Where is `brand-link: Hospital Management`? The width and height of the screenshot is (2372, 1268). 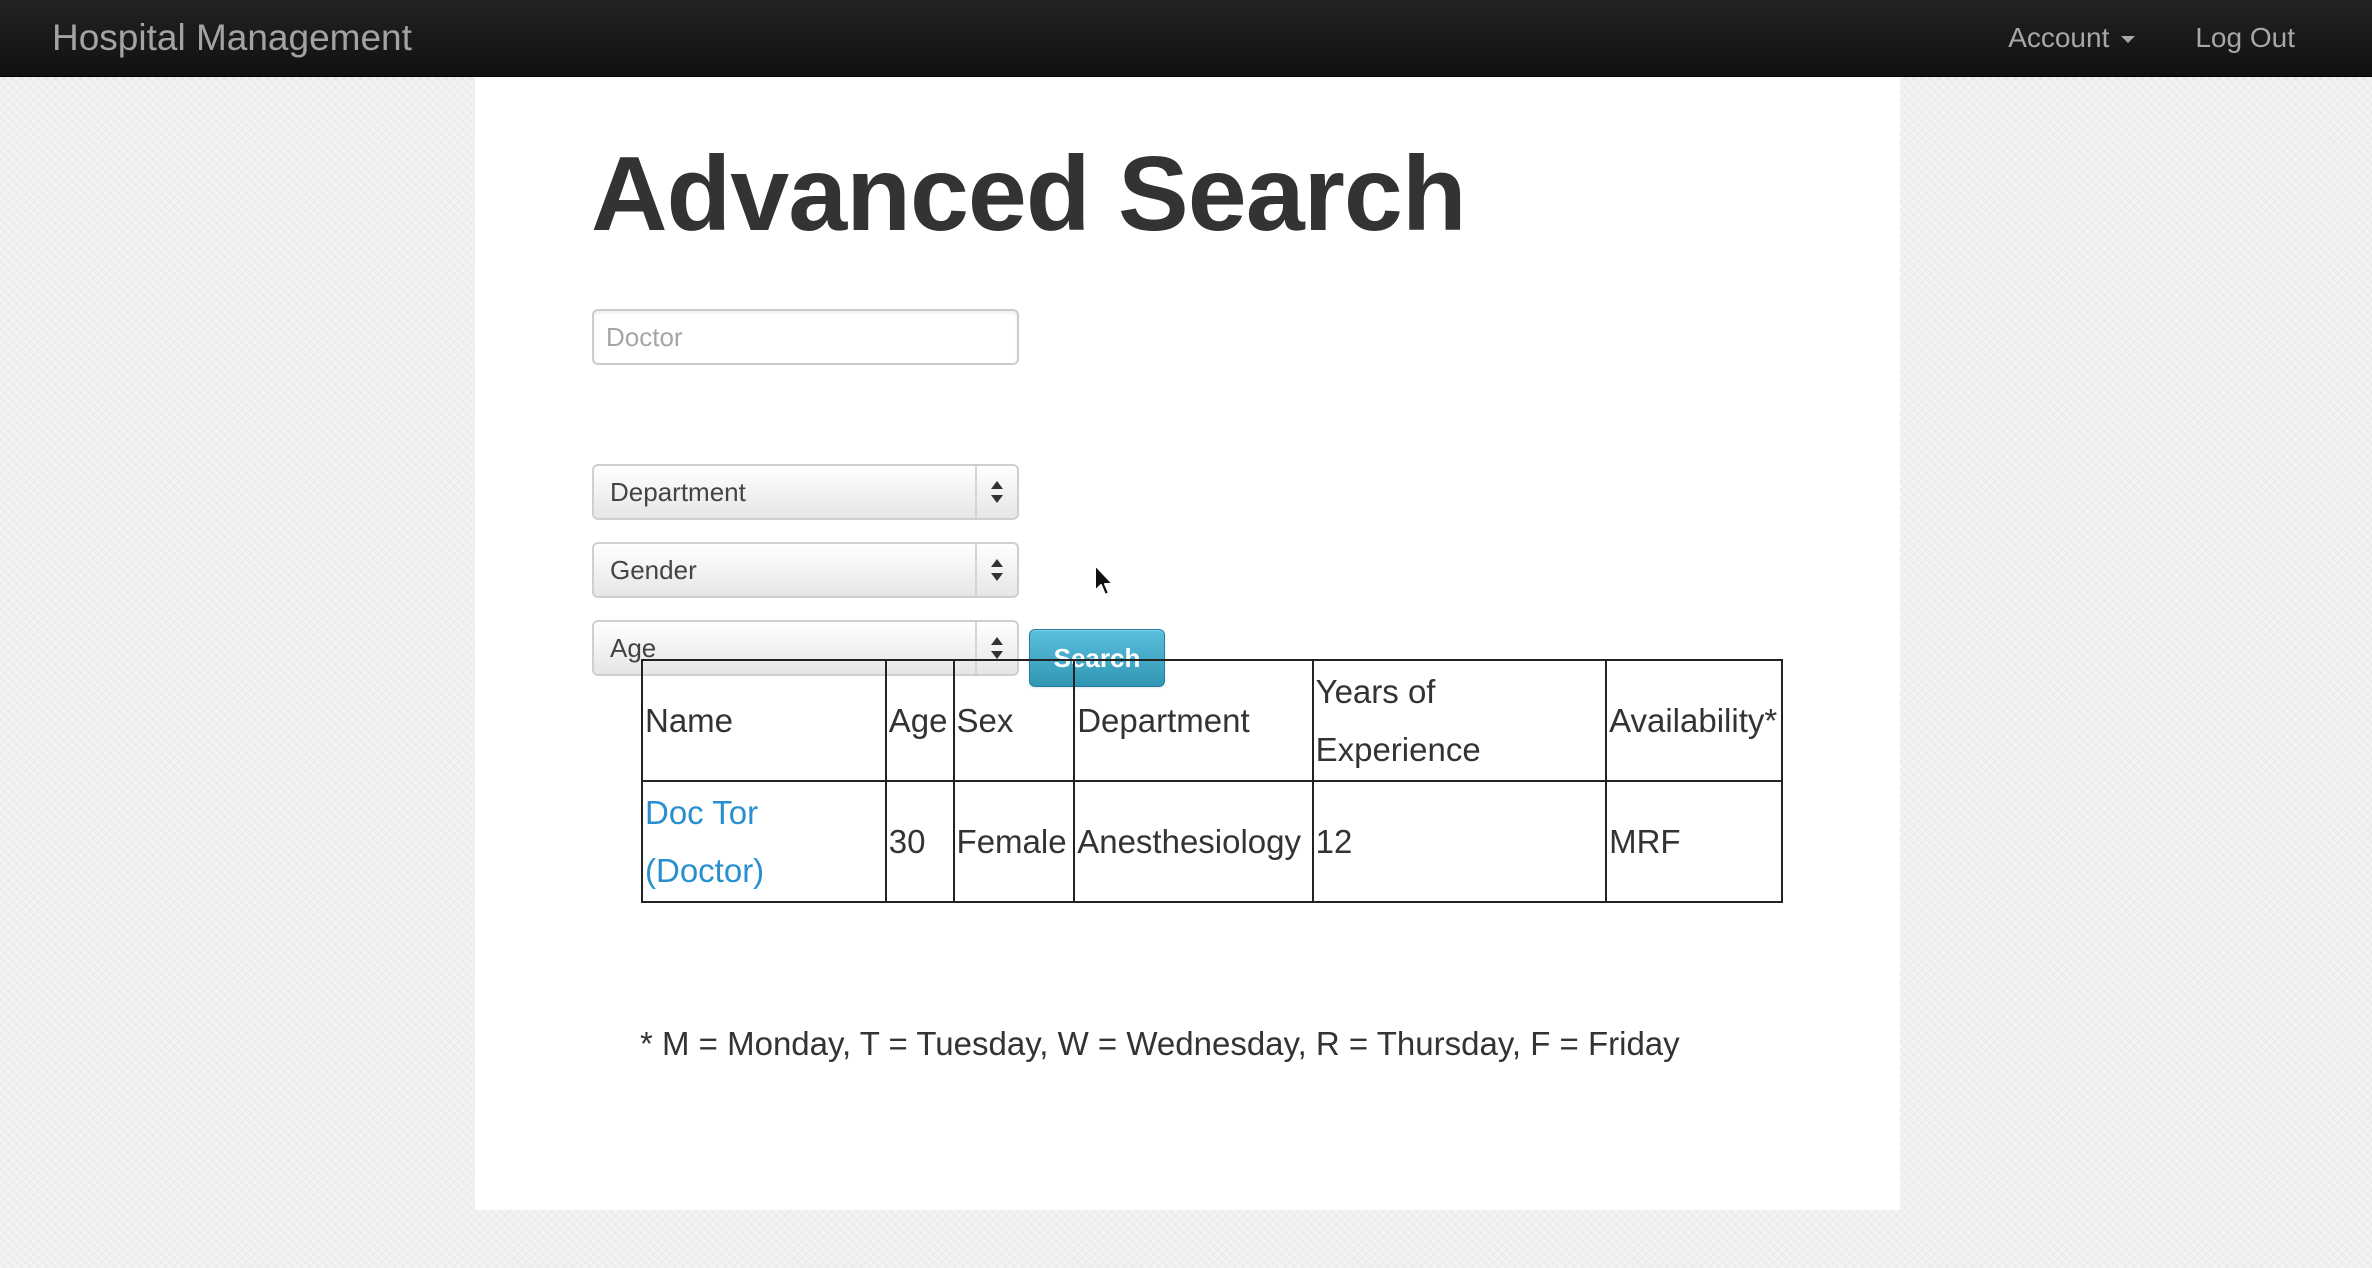 brand-link: Hospital Management is located at coordinates (232, 38).